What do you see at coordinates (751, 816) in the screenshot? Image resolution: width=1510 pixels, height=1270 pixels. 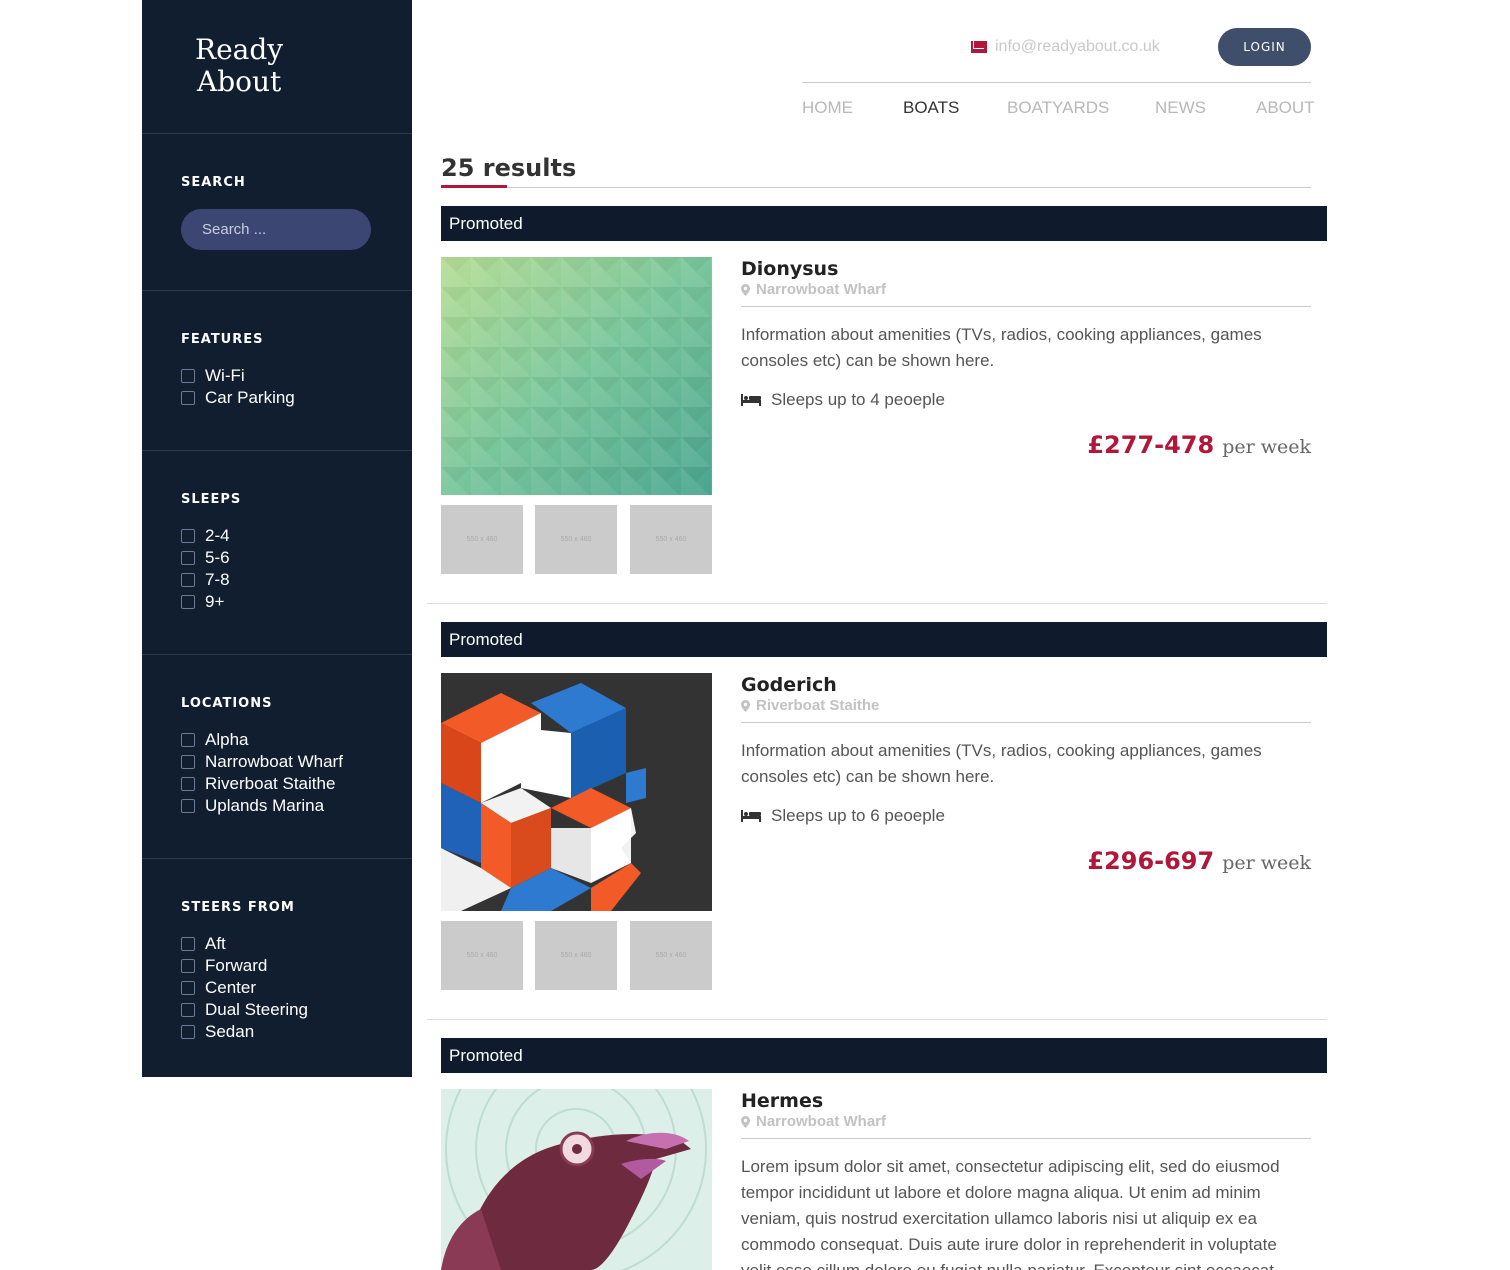 I see `bed-icon` at bounding box center [751, 816].